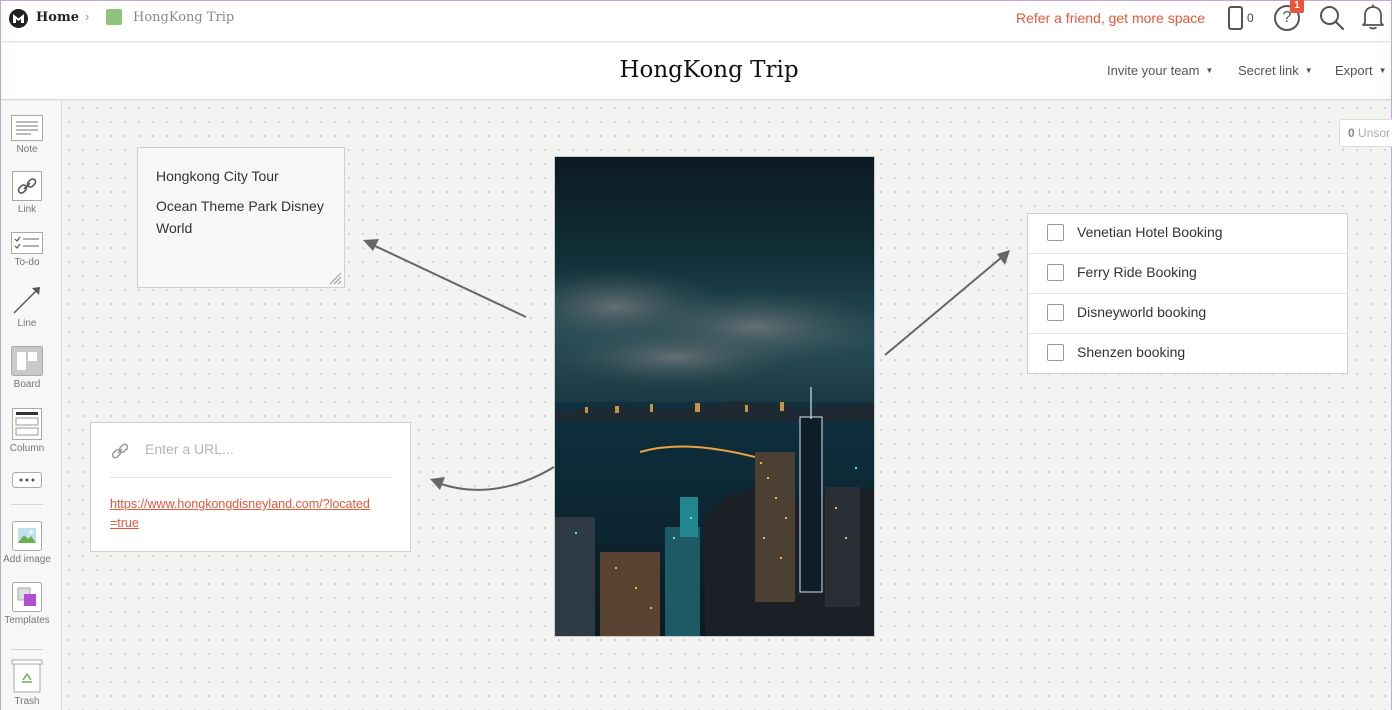 This screenshot has width=1392, height=710. What do you see at coordinates (1137, 272) in the screenshot?
I see `todo-item-label: Ferry Ride Booking` at bounding box center [1137, 272].